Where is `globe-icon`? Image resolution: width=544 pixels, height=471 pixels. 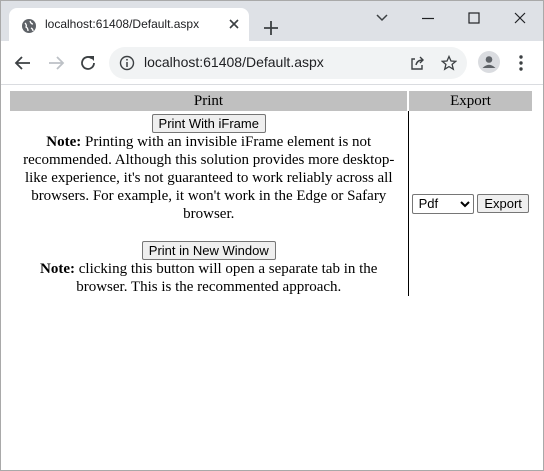
globe-icon is located at coordinates (29, 26).